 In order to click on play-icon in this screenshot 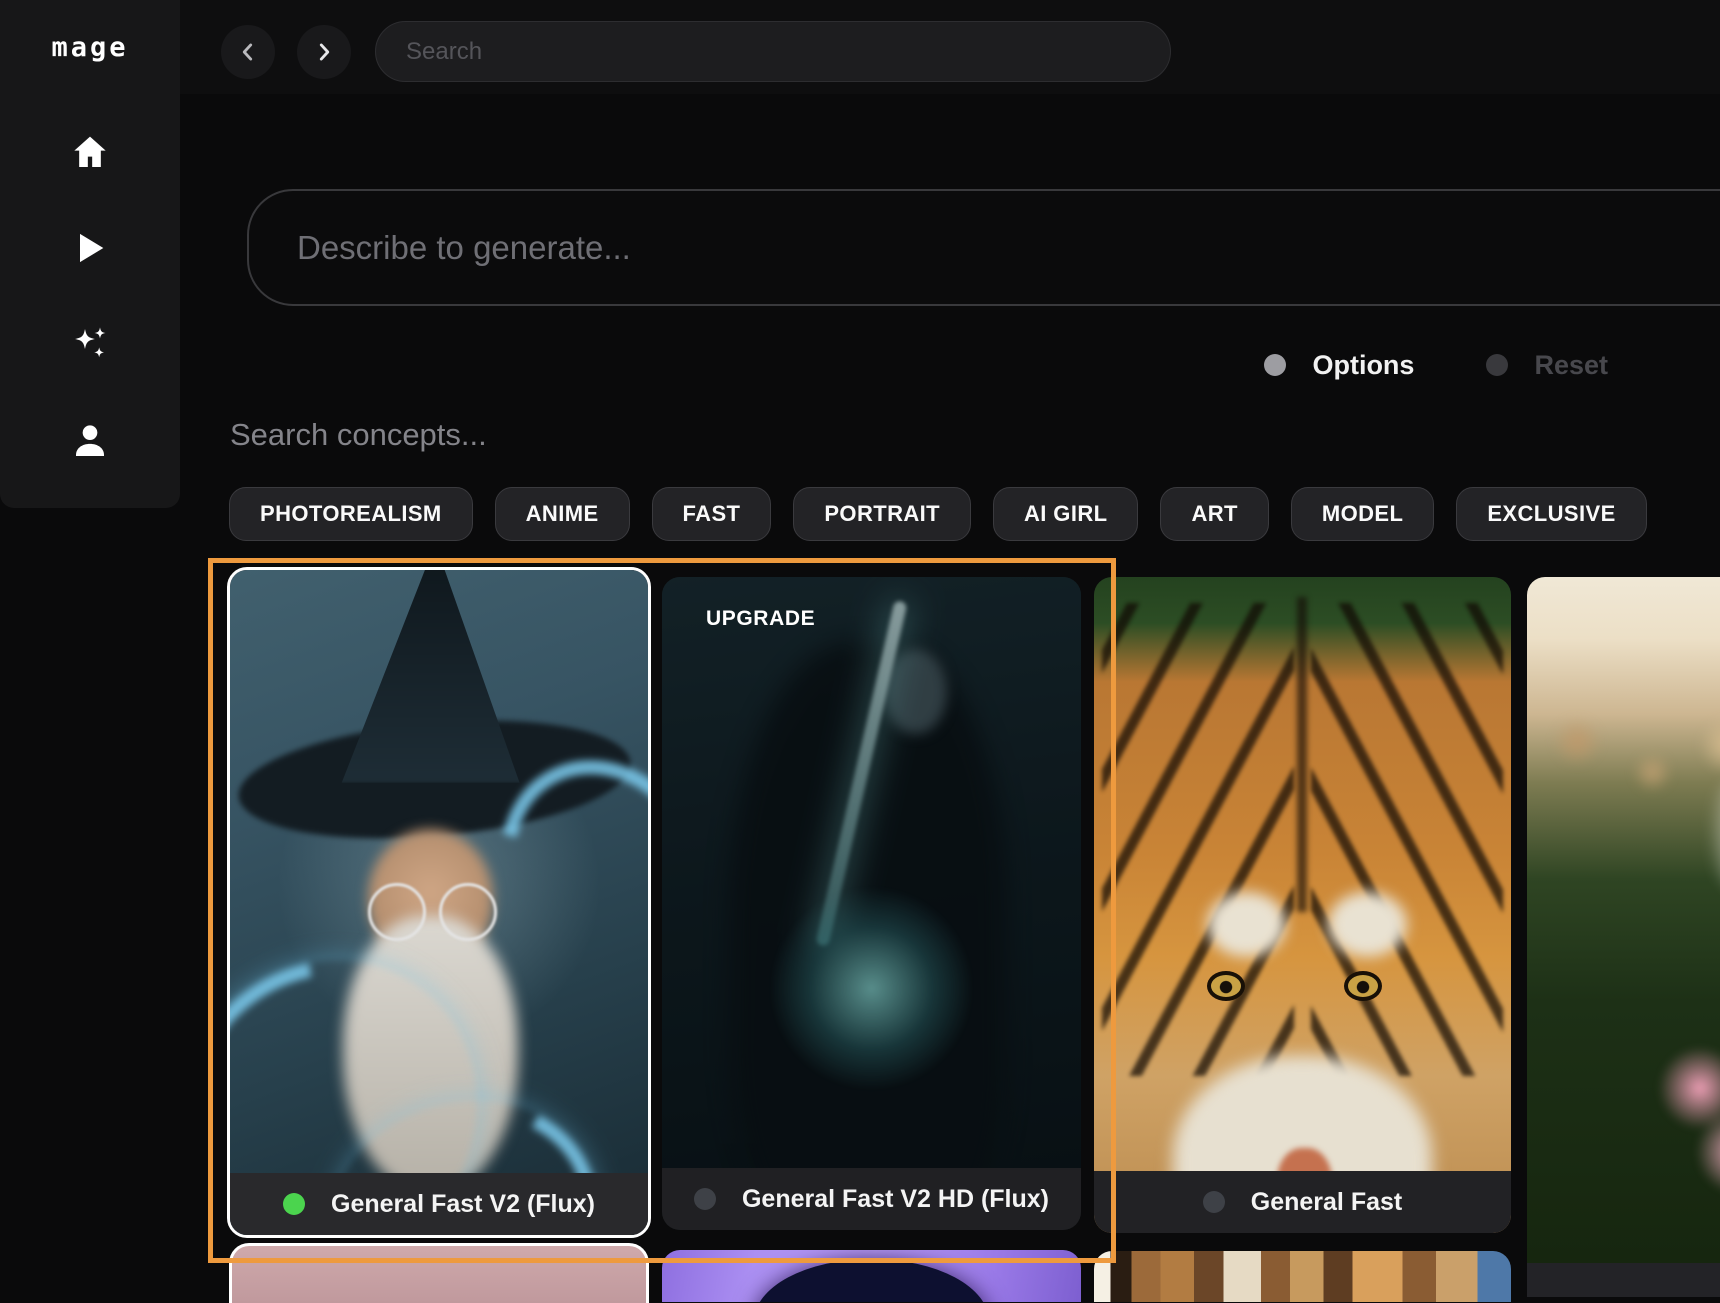, I will do `click(92, 248)`.